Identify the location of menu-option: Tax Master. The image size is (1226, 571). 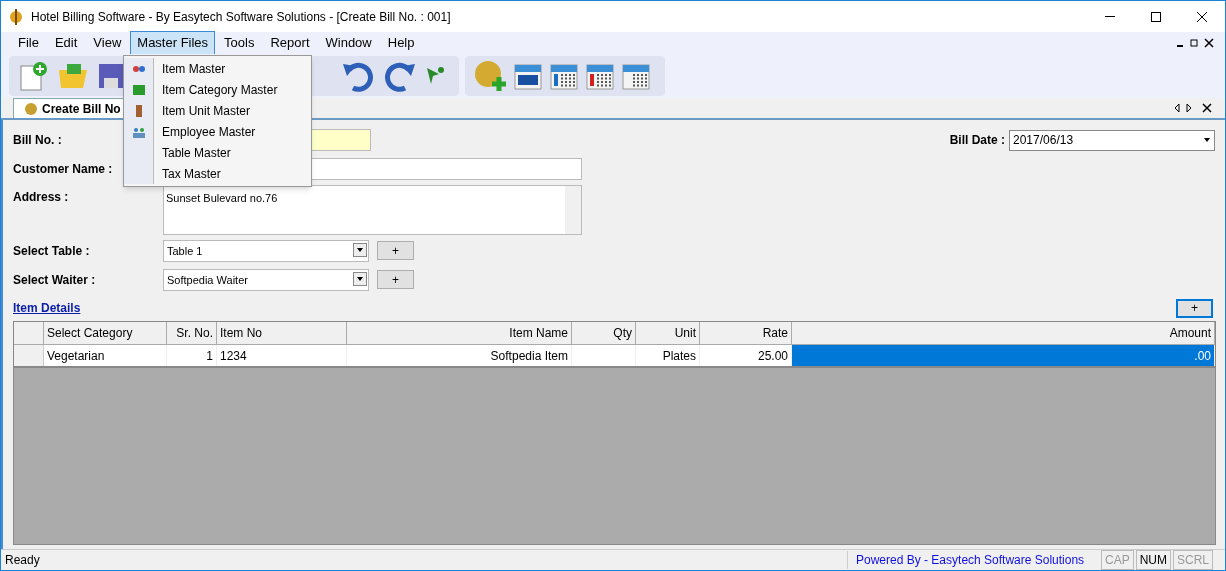
(217, 173).